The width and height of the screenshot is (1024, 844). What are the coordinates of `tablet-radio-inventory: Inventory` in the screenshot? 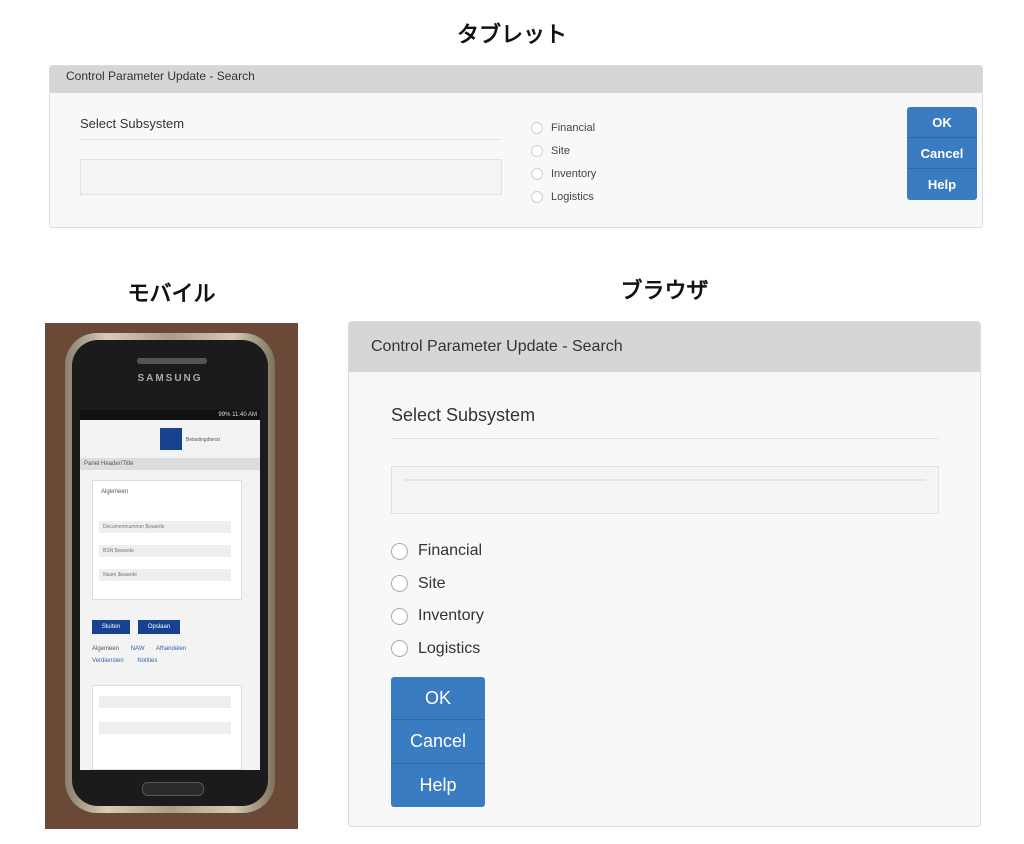 It's located at (563, 173).